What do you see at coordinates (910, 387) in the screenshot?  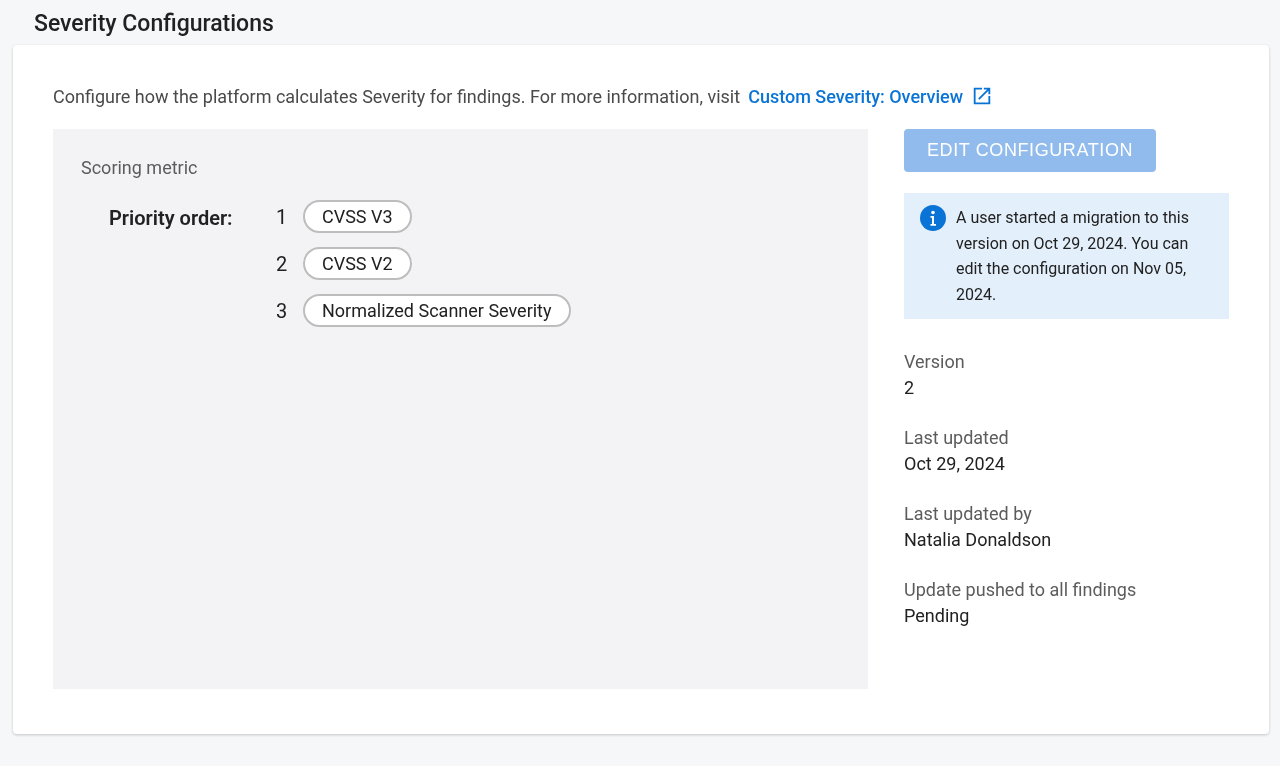 I see `detail-value: 2` at bounding box center [910, 387].